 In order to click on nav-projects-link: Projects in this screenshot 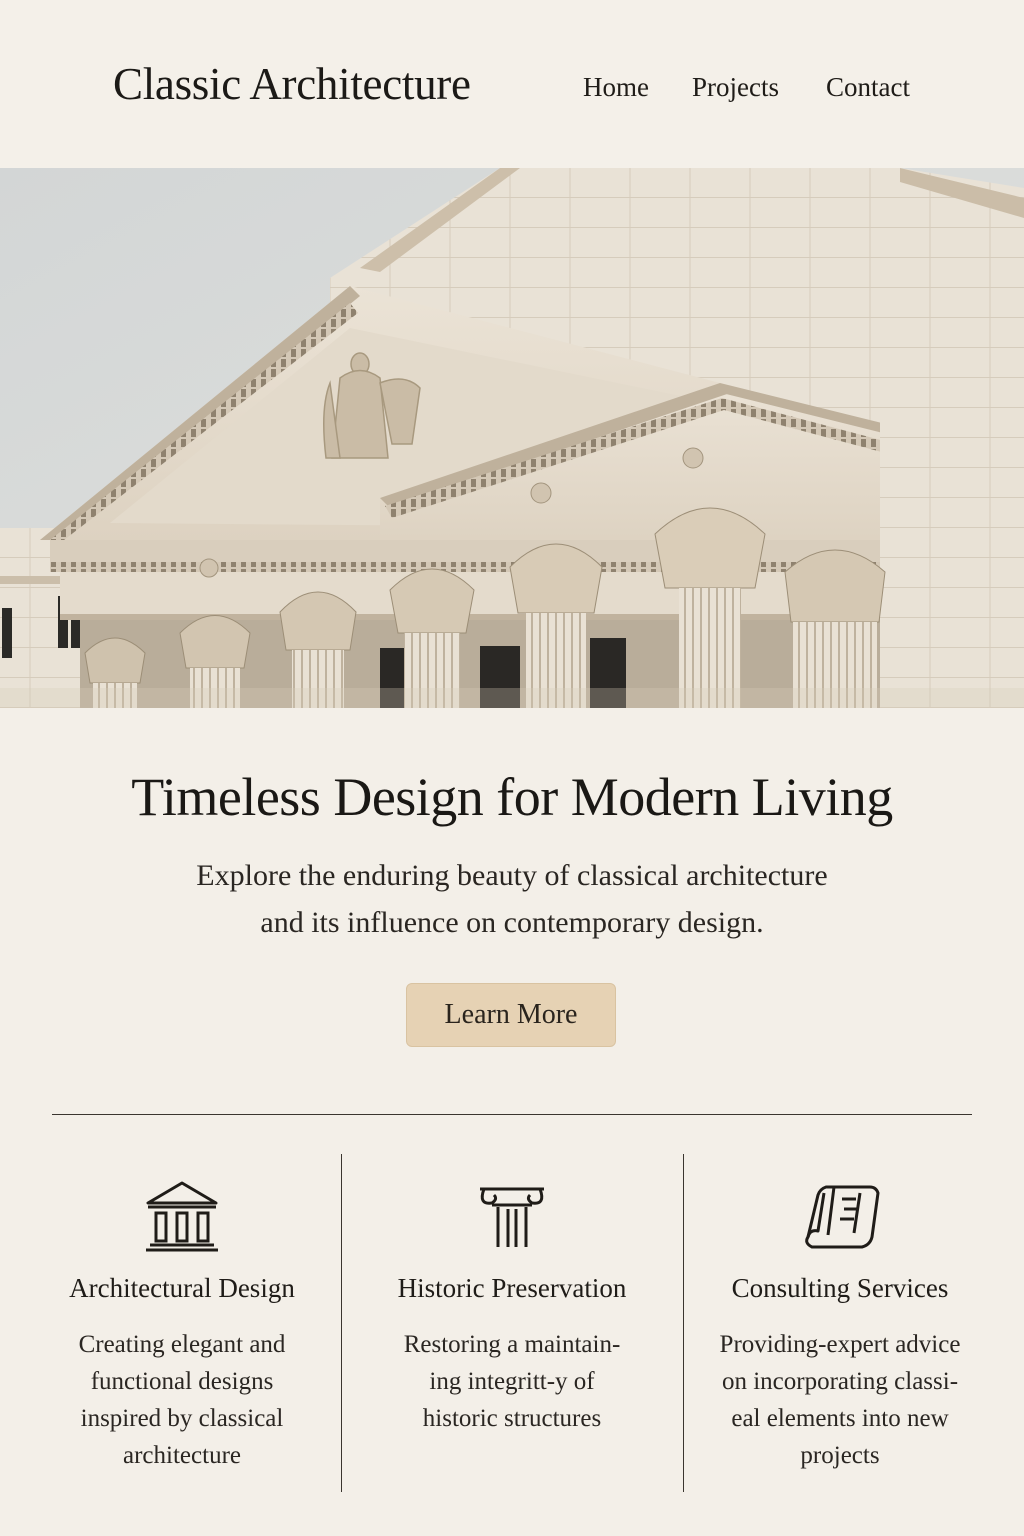, I will do `click(735, 87)`.